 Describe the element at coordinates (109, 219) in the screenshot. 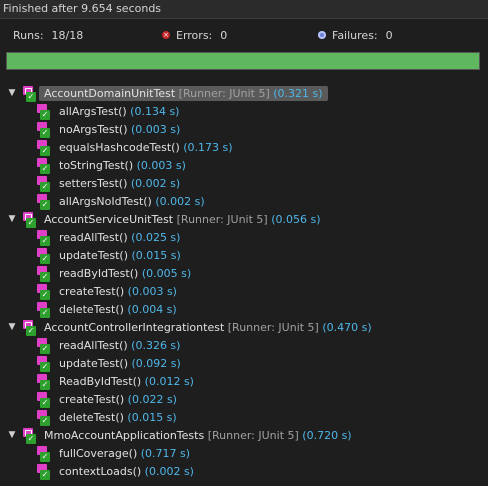

I see `suite-name: AccountServiceUnitTest` at that location.